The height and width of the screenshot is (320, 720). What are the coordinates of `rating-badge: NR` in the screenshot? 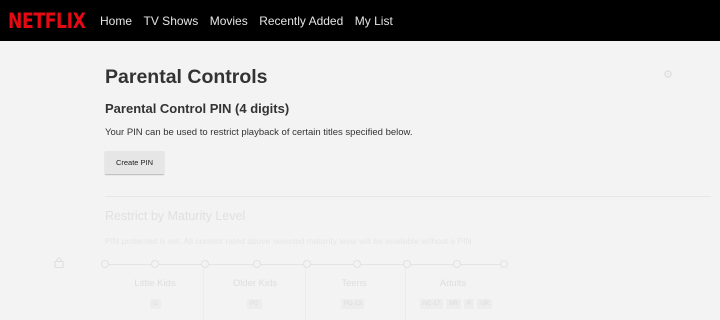 It's located at (454, 304).